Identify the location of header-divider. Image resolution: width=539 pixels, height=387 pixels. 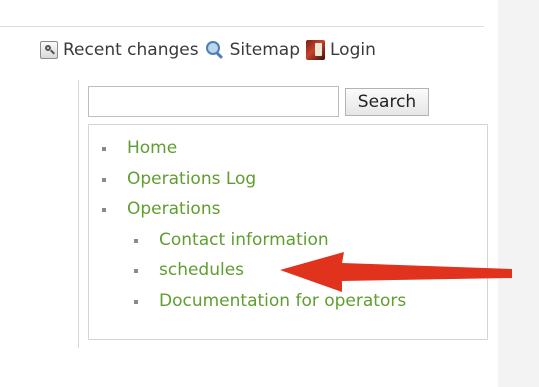
(242, 26).